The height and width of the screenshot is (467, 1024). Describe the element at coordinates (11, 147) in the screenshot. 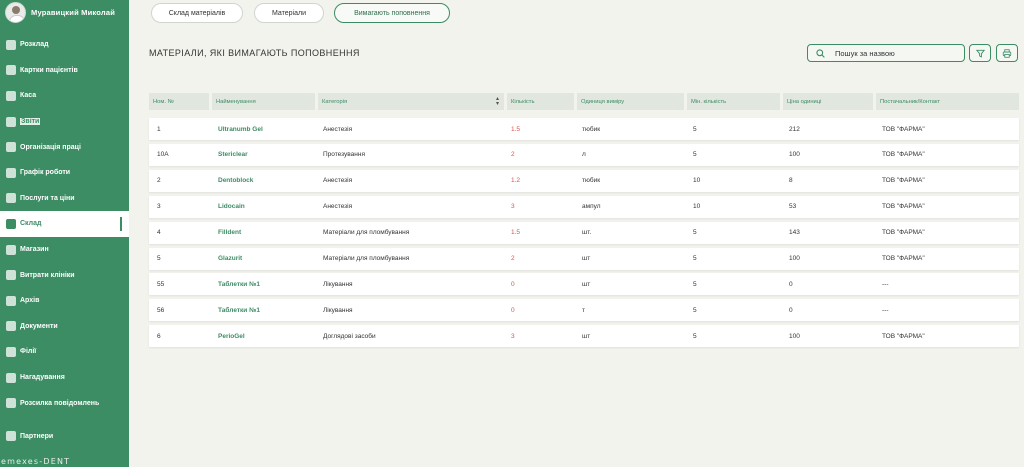

I see `tasks-icon` at that location.